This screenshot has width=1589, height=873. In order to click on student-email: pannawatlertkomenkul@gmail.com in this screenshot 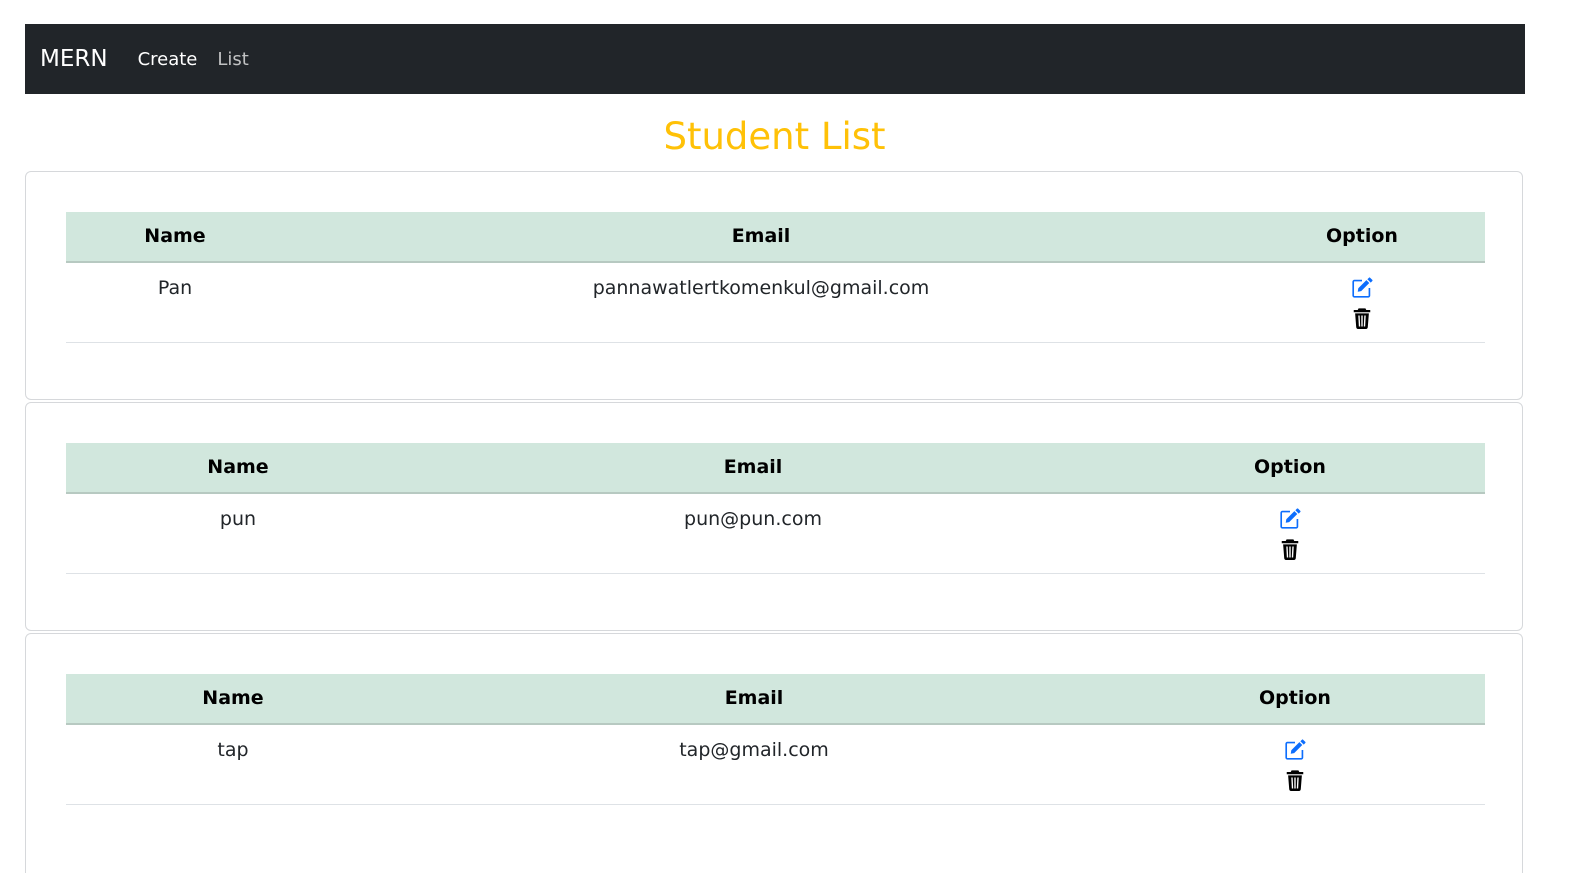, I will do `click(761, 288)`.